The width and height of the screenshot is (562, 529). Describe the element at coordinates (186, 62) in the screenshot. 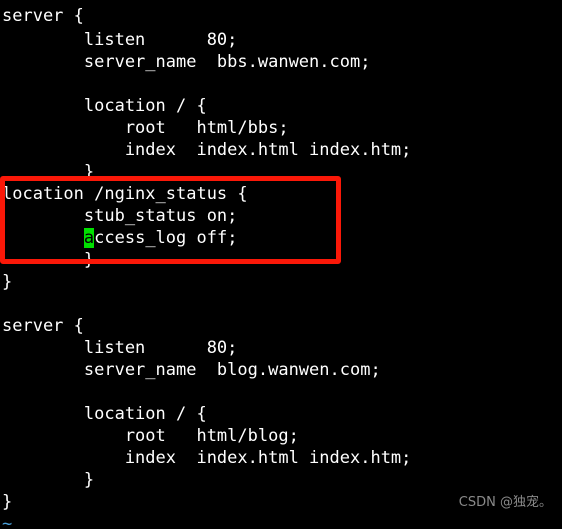

I see `code-line: server_name bbs.wanwen.com;` at that location.